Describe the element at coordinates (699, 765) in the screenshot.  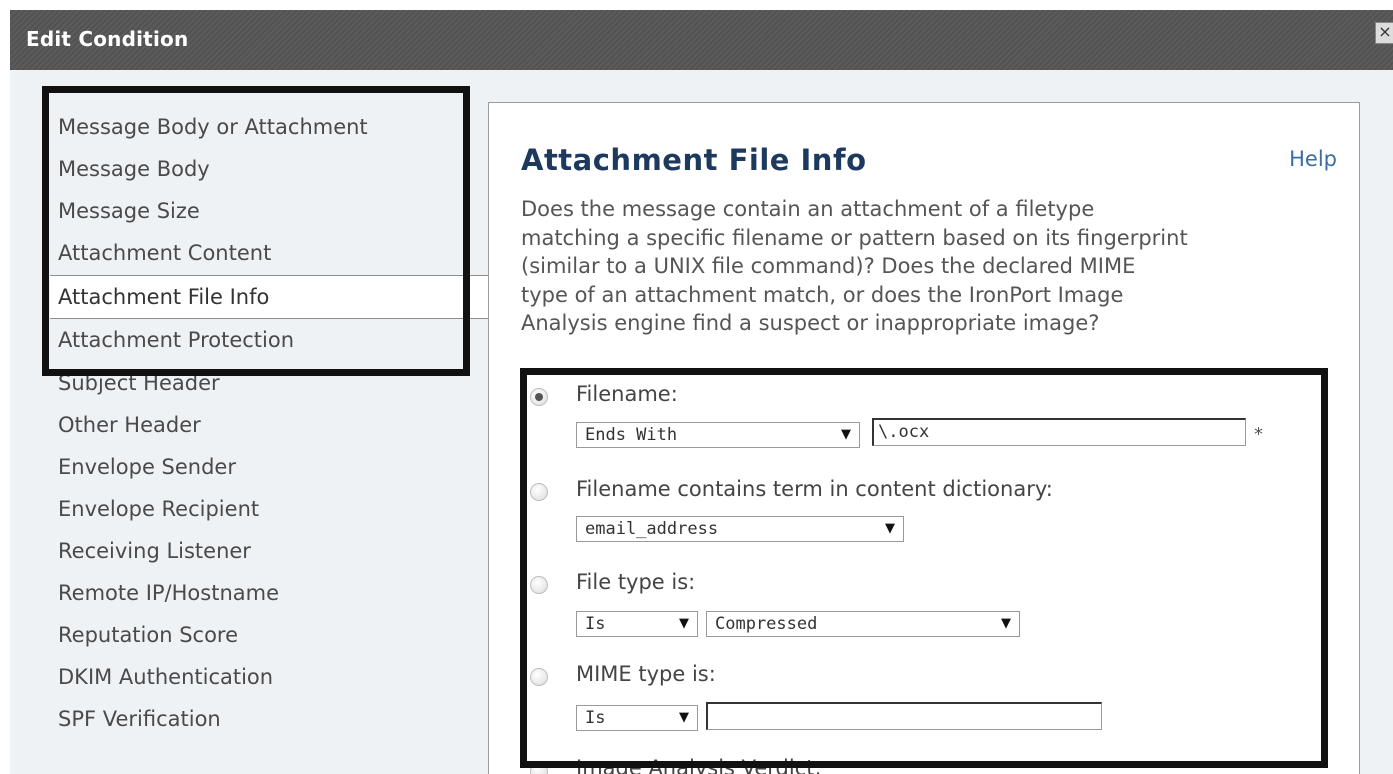
I see `image-verdict-label: Image Analysis Verdict:` at that location.